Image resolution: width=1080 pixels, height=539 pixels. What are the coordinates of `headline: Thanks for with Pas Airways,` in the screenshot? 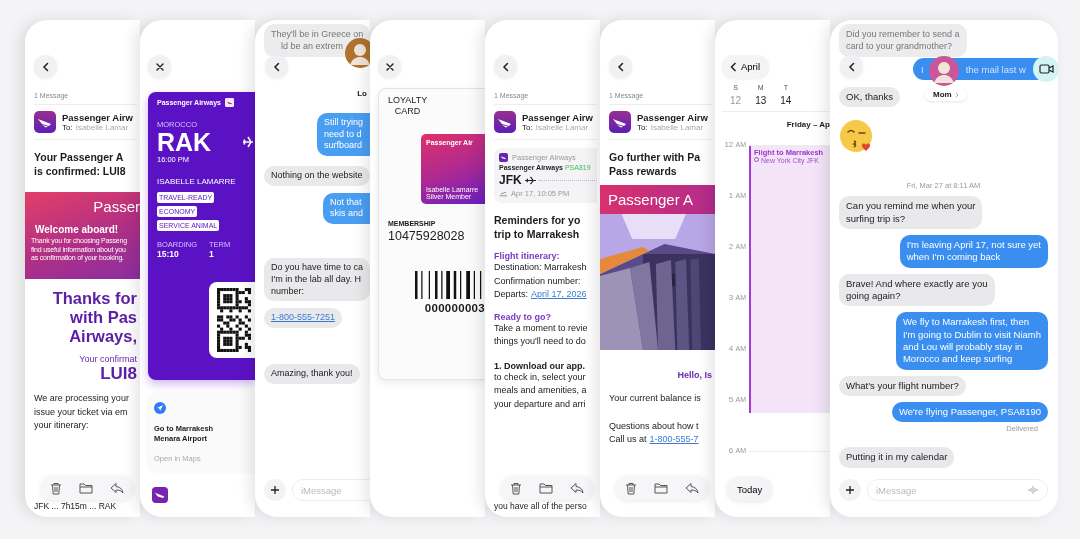 It's located at (94, 318).